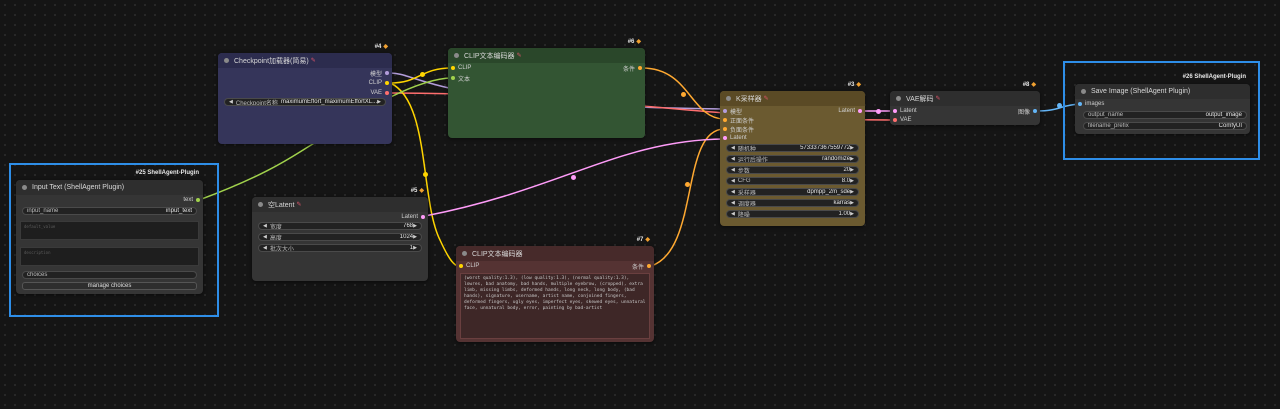 Image resolution: width=1280 pixels, height=409 pixels. I want to click on steps-widget: ◀ 步数 20 ▶, so click(792, 170).